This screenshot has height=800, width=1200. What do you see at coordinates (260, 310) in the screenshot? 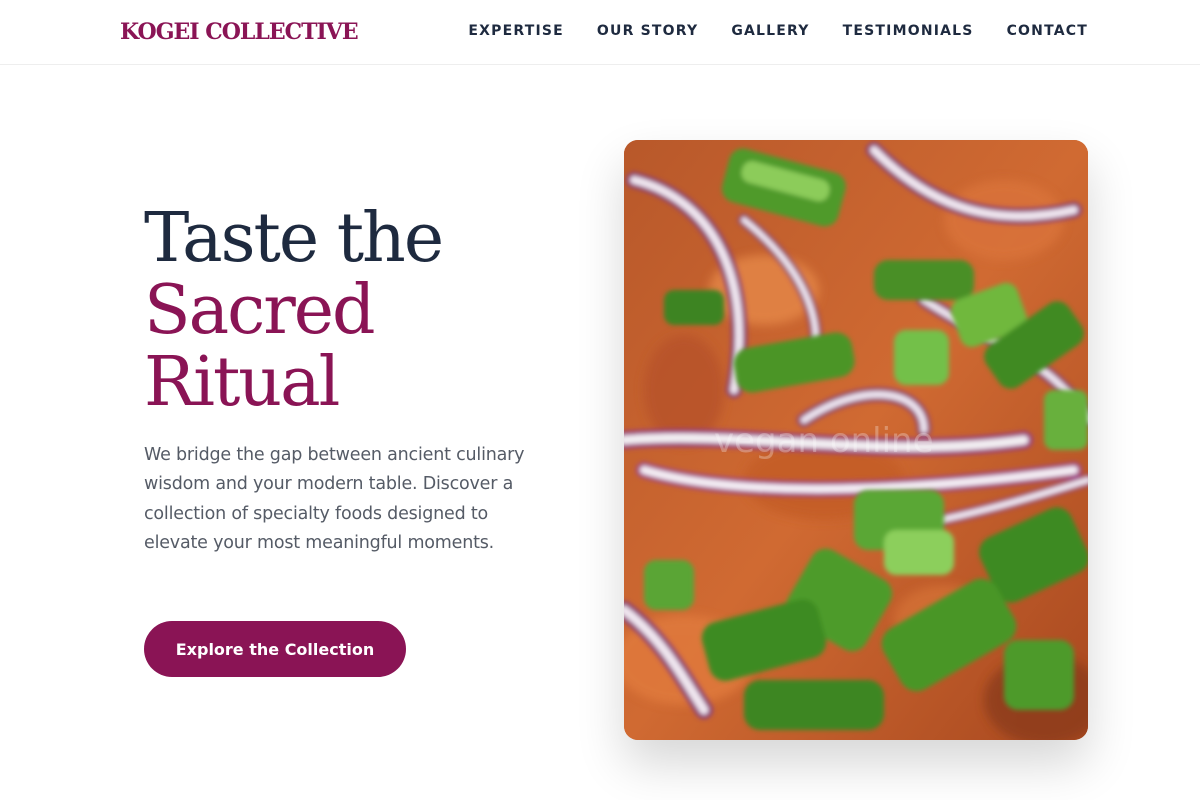
I see `headline-line-2: Sacred` at bounding box center [260, 310].